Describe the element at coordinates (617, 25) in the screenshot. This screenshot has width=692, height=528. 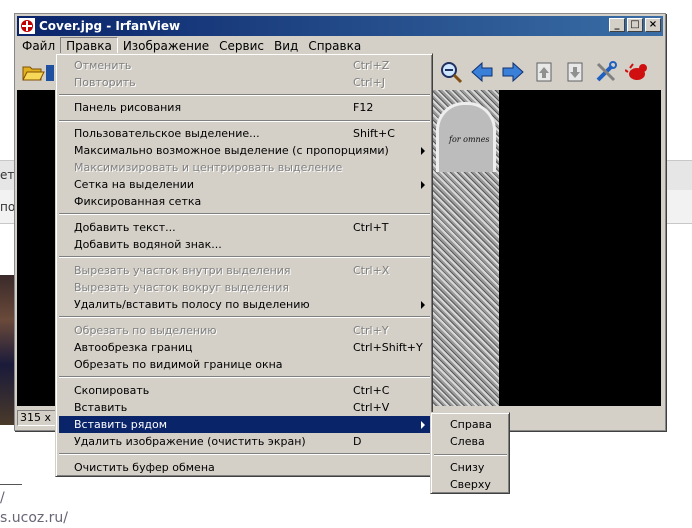
I see `minimize-button: _` at that location.